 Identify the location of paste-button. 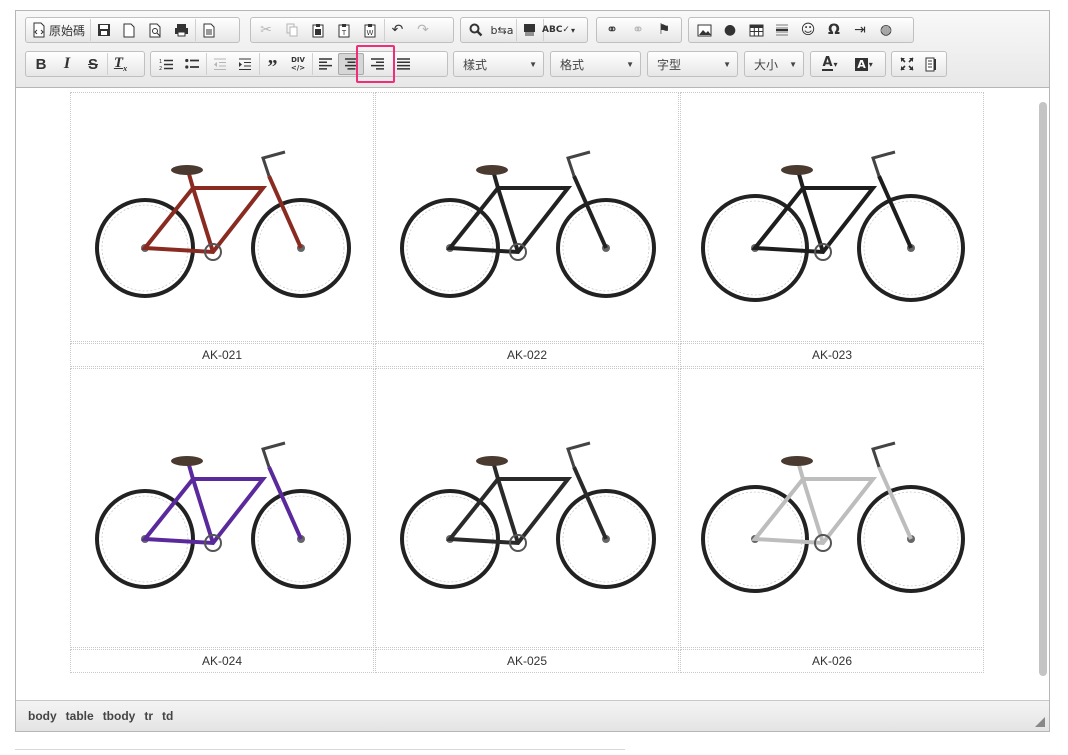
(318, 30).